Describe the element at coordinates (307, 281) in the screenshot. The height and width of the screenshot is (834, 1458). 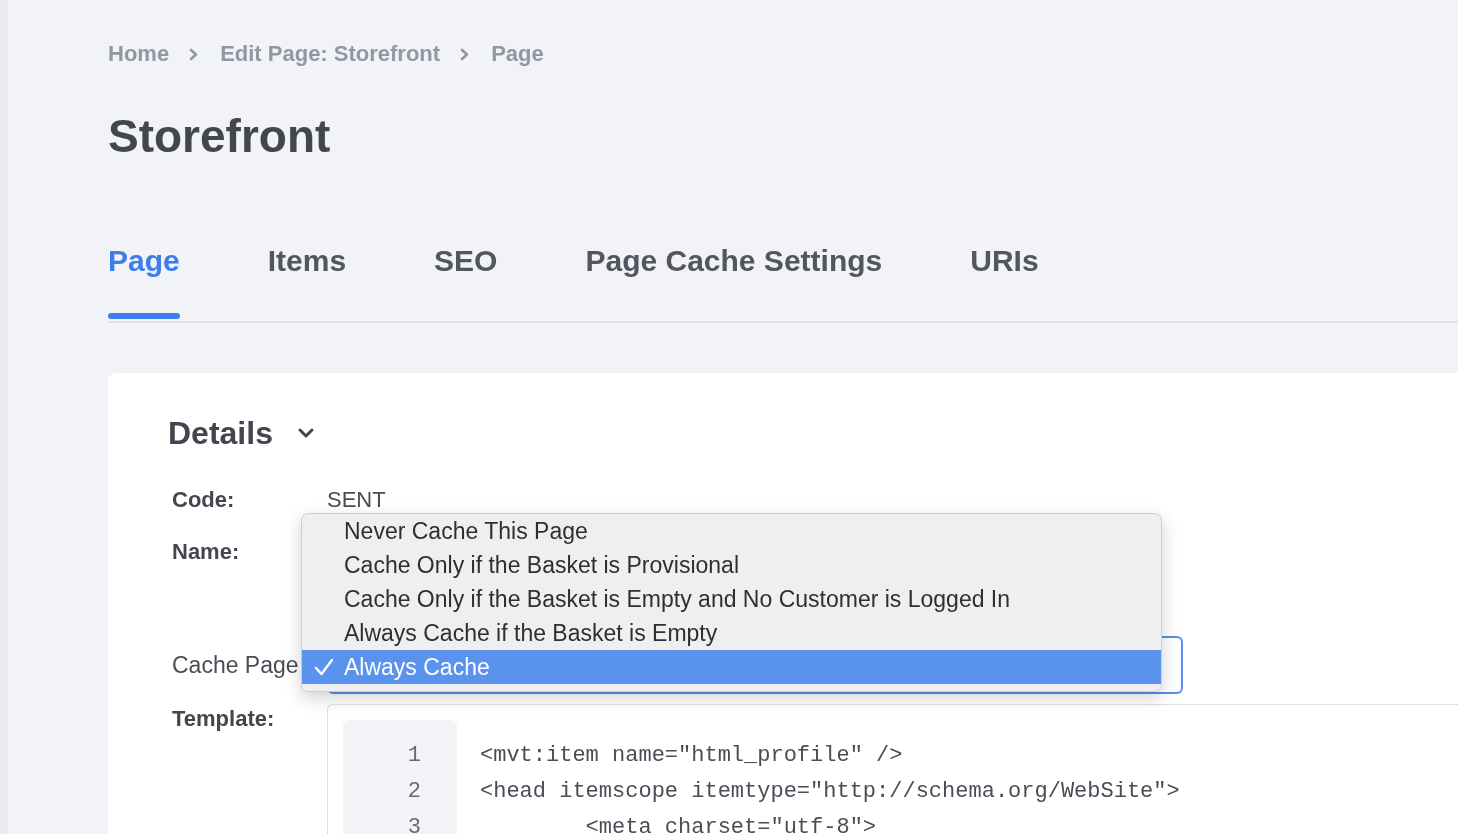
I see `tab: Items` at that location.